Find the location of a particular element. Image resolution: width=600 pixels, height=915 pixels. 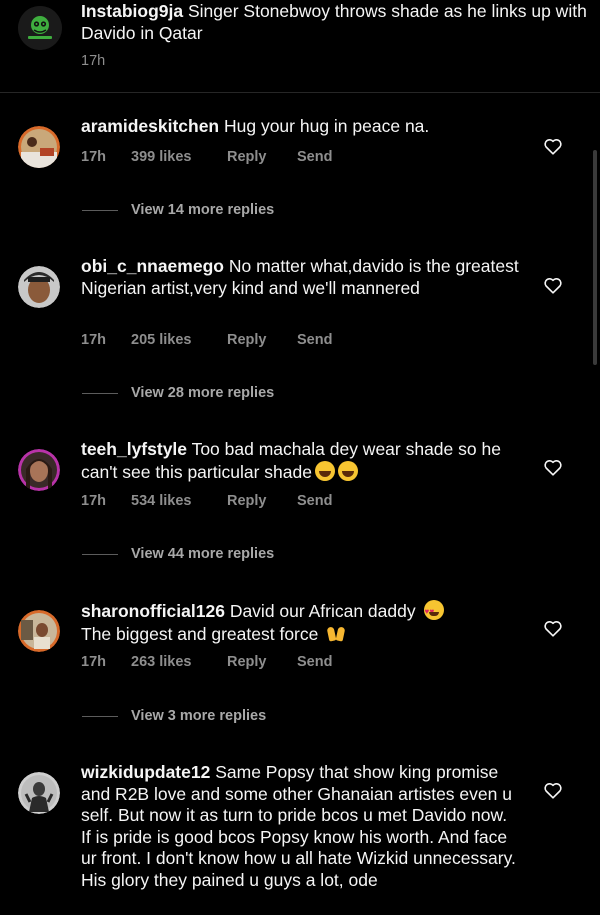

scrollbar is located at coordinates (595, 257).